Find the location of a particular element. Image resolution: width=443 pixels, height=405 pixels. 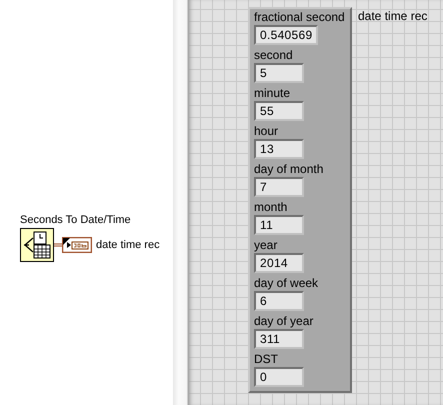

numeric-indicator: 55 is located at coordinates (279, 111).